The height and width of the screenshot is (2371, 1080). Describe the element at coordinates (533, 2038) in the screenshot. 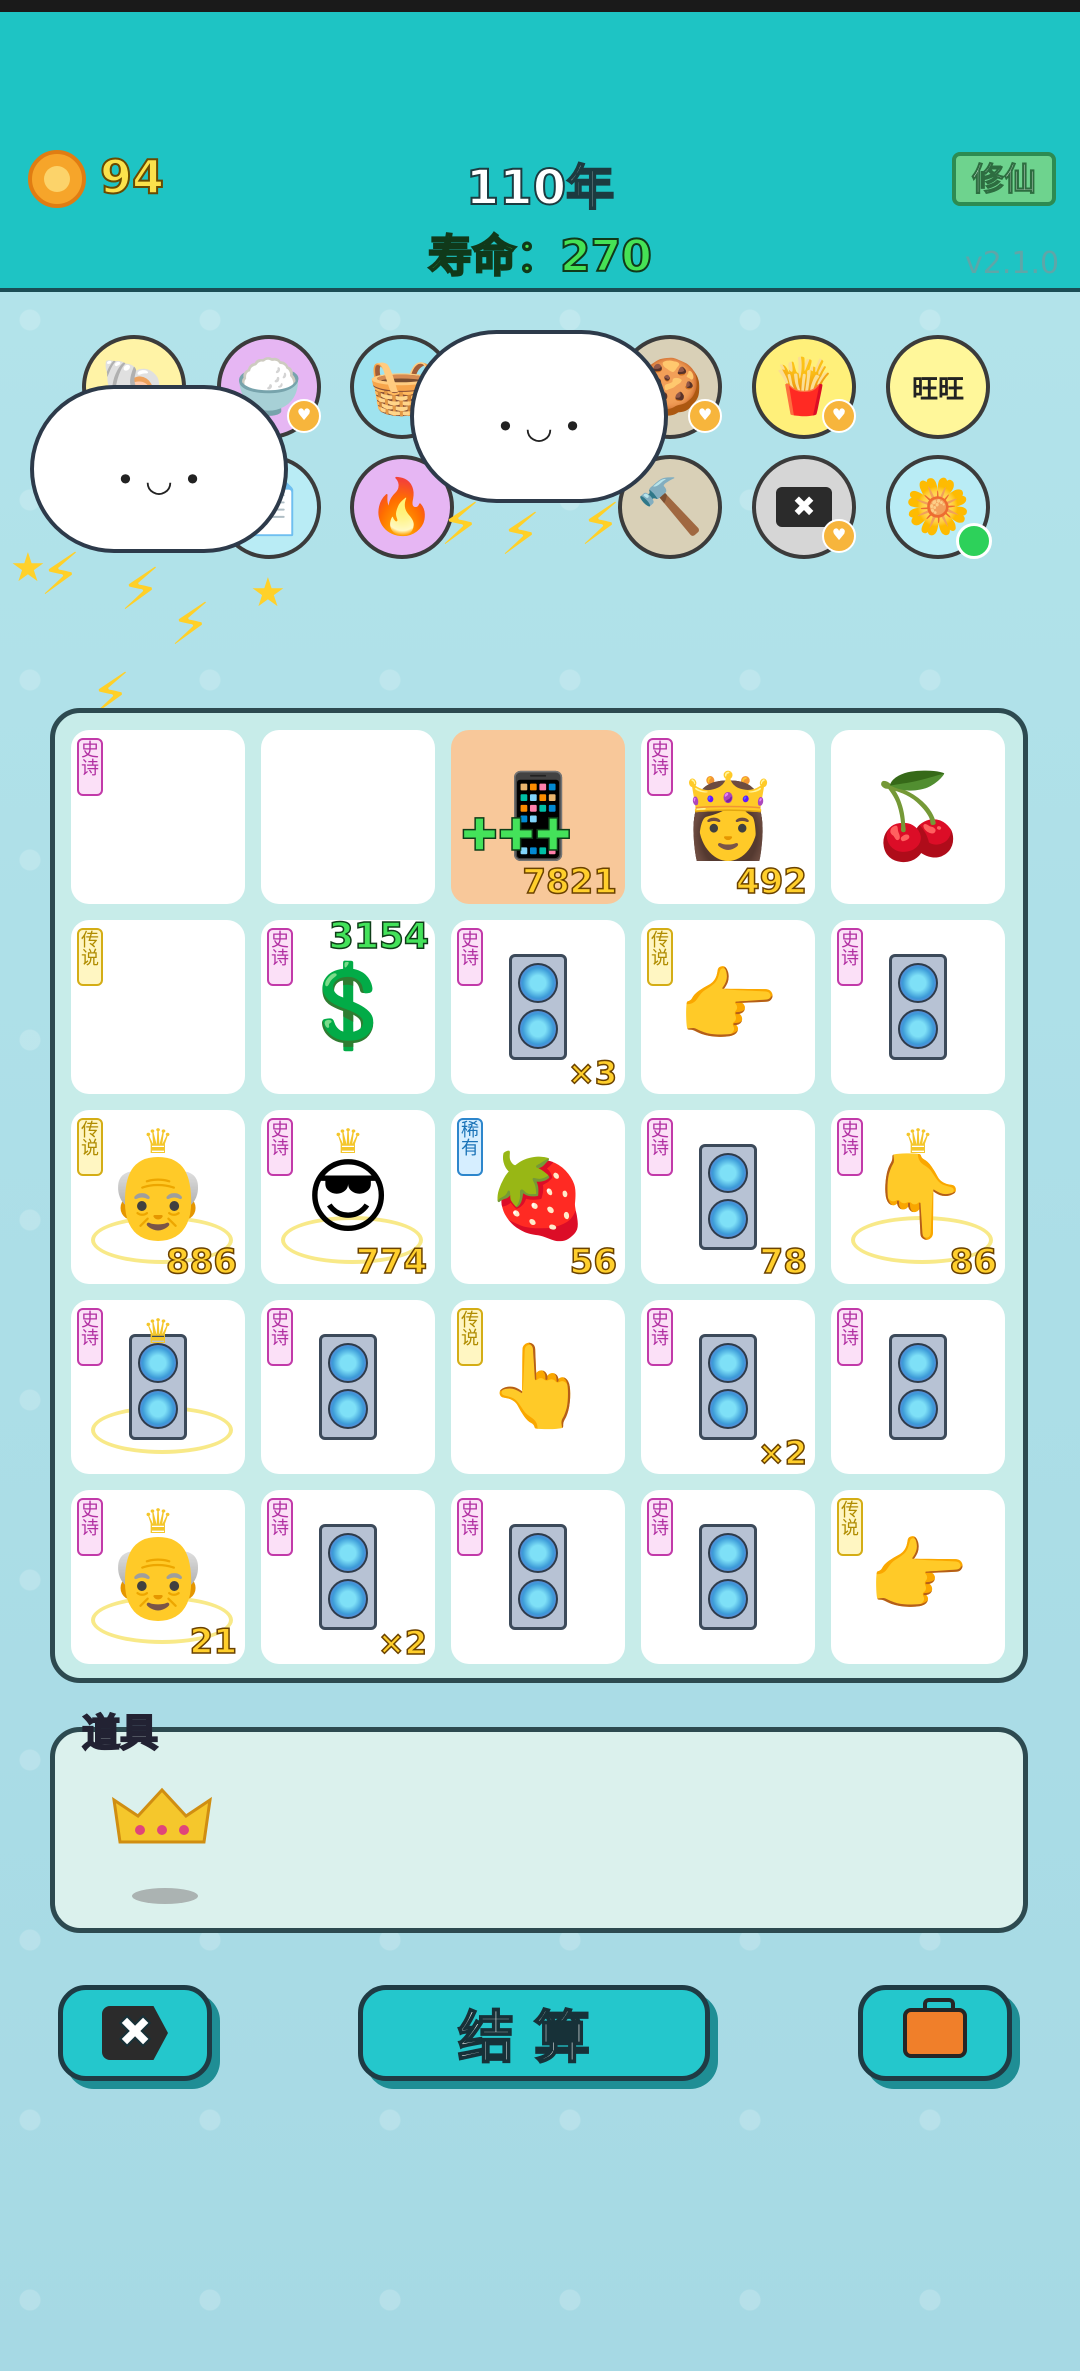

I see `settle-label: 结算` at that location.